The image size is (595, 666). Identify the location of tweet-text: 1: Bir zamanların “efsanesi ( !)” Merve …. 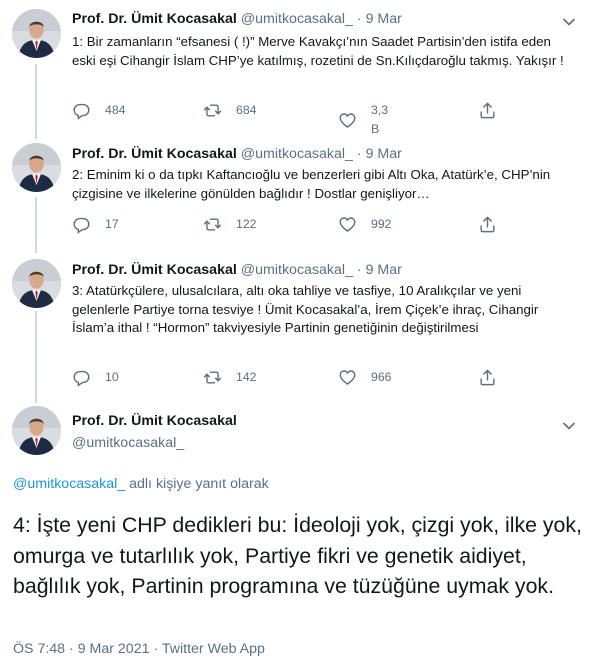
(318, 51).